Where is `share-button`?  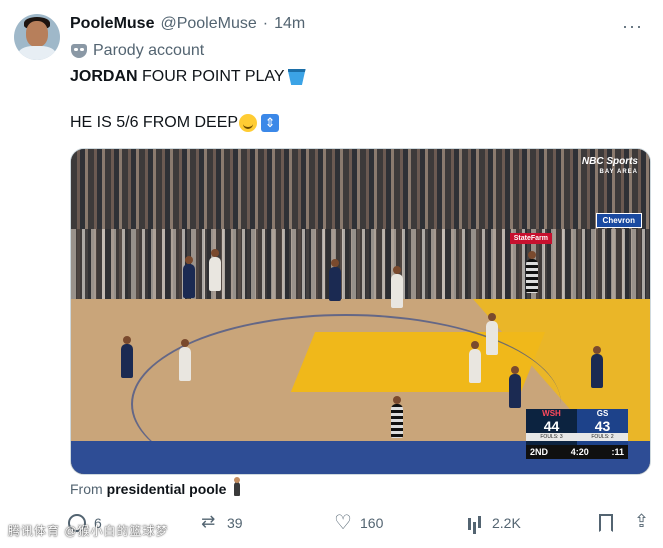
share-button is located at coordinates (642, 521).